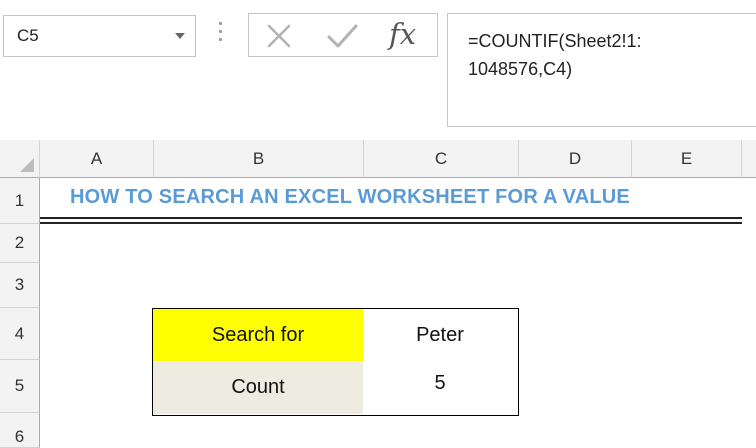  What do you see at coordinates (440, 335) in the screenshot?
I see `cell-c4-search-value: Peter` at bounding box center [440, 335].